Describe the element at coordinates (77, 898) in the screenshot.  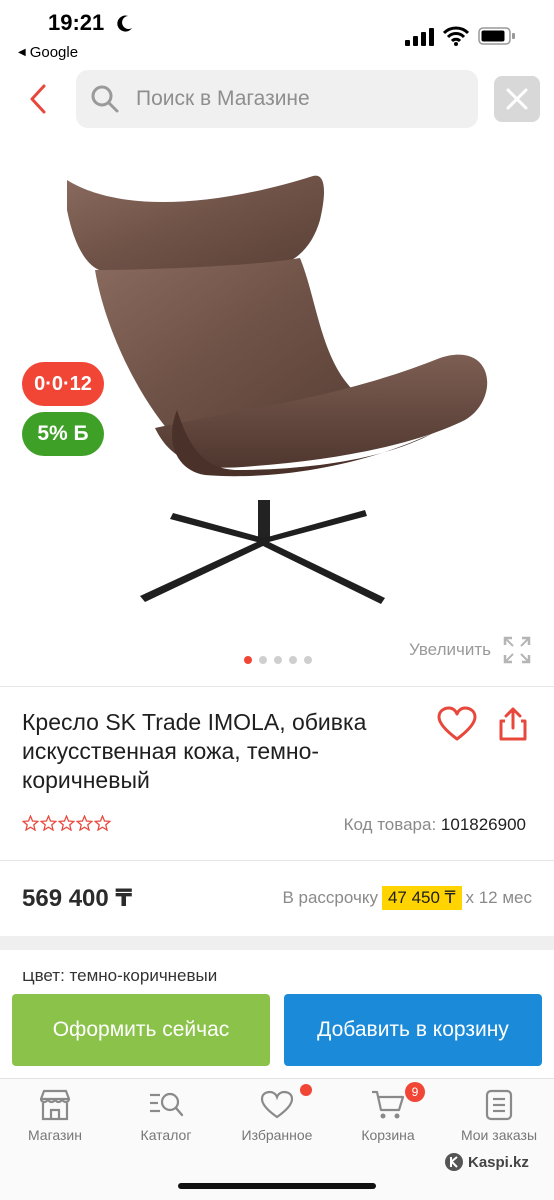
I see `product-price: 569 400 ₸` at that location.